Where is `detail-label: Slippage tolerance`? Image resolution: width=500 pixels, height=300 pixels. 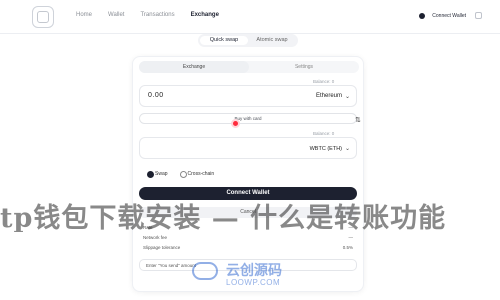 detail-label: Slippage tolerance is located at coordinates (162, 247).